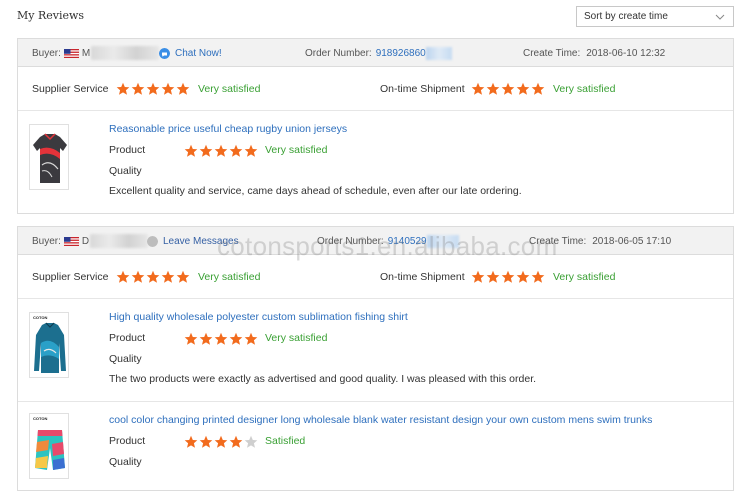 The height and width of the screenshot is (494, 750). I want to click on chevron-down-icon, so click(720, 17).